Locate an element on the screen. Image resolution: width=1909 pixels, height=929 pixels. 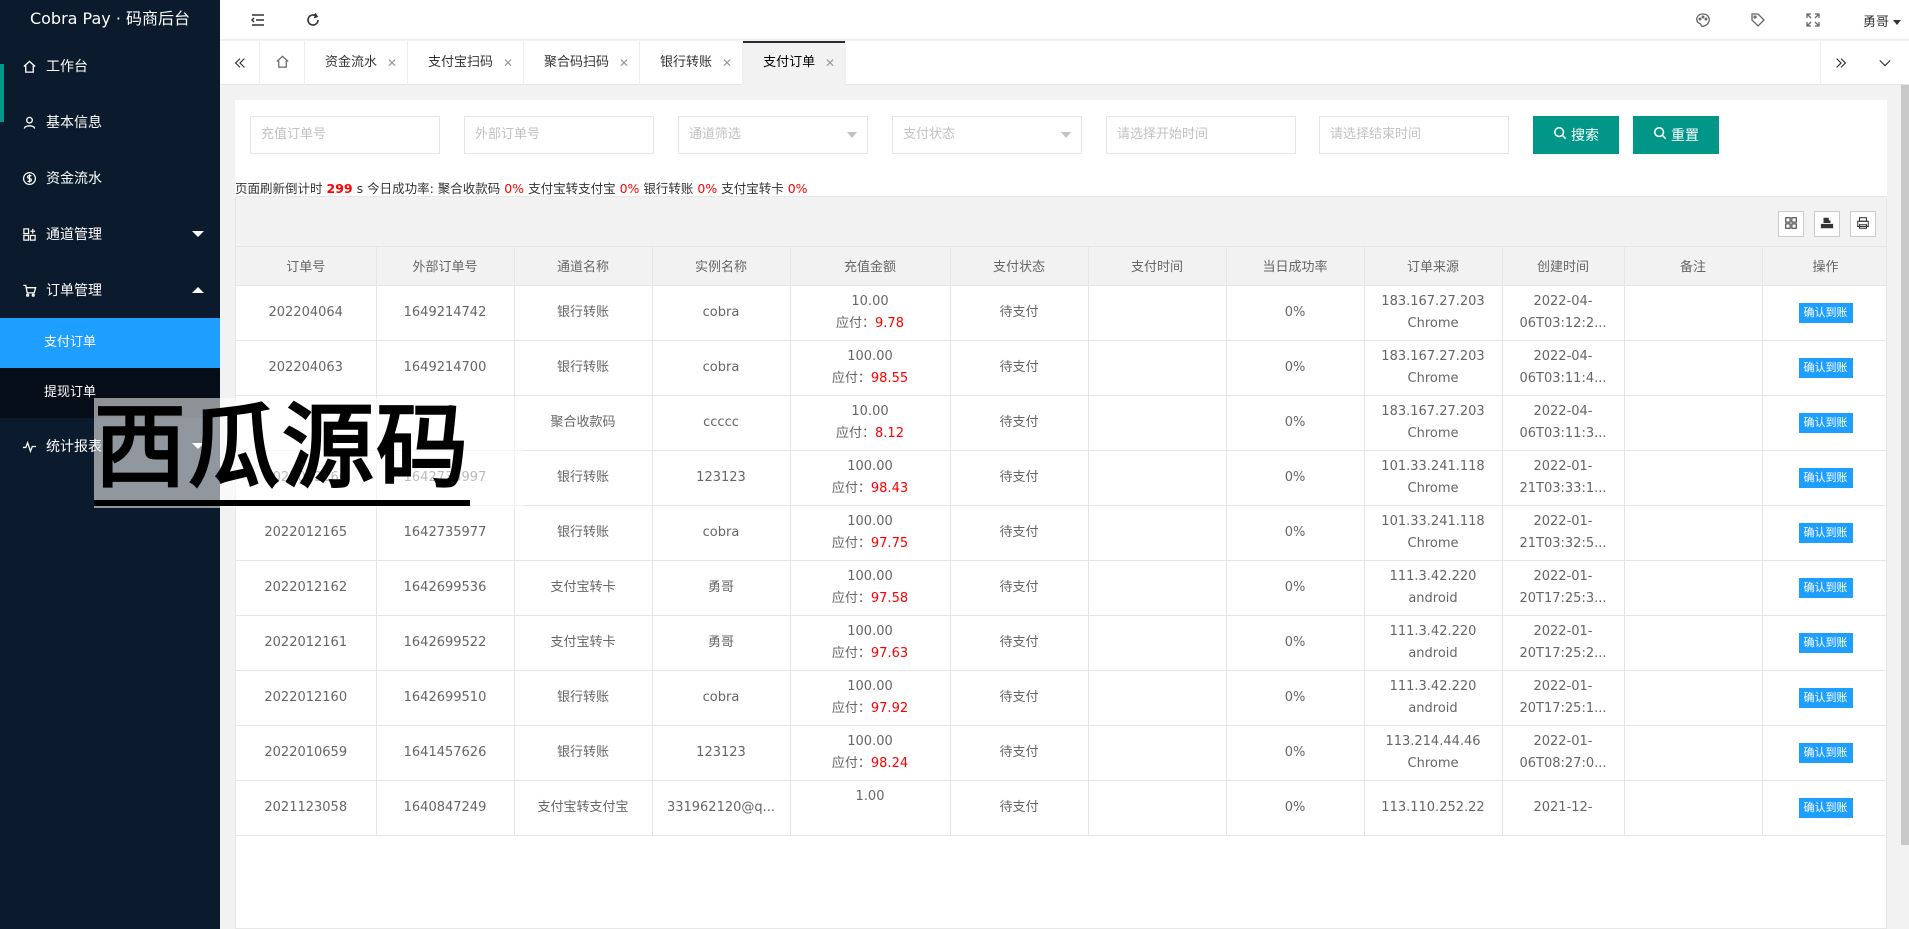
column-header: 备注 is located at coordinates (1693, 266).